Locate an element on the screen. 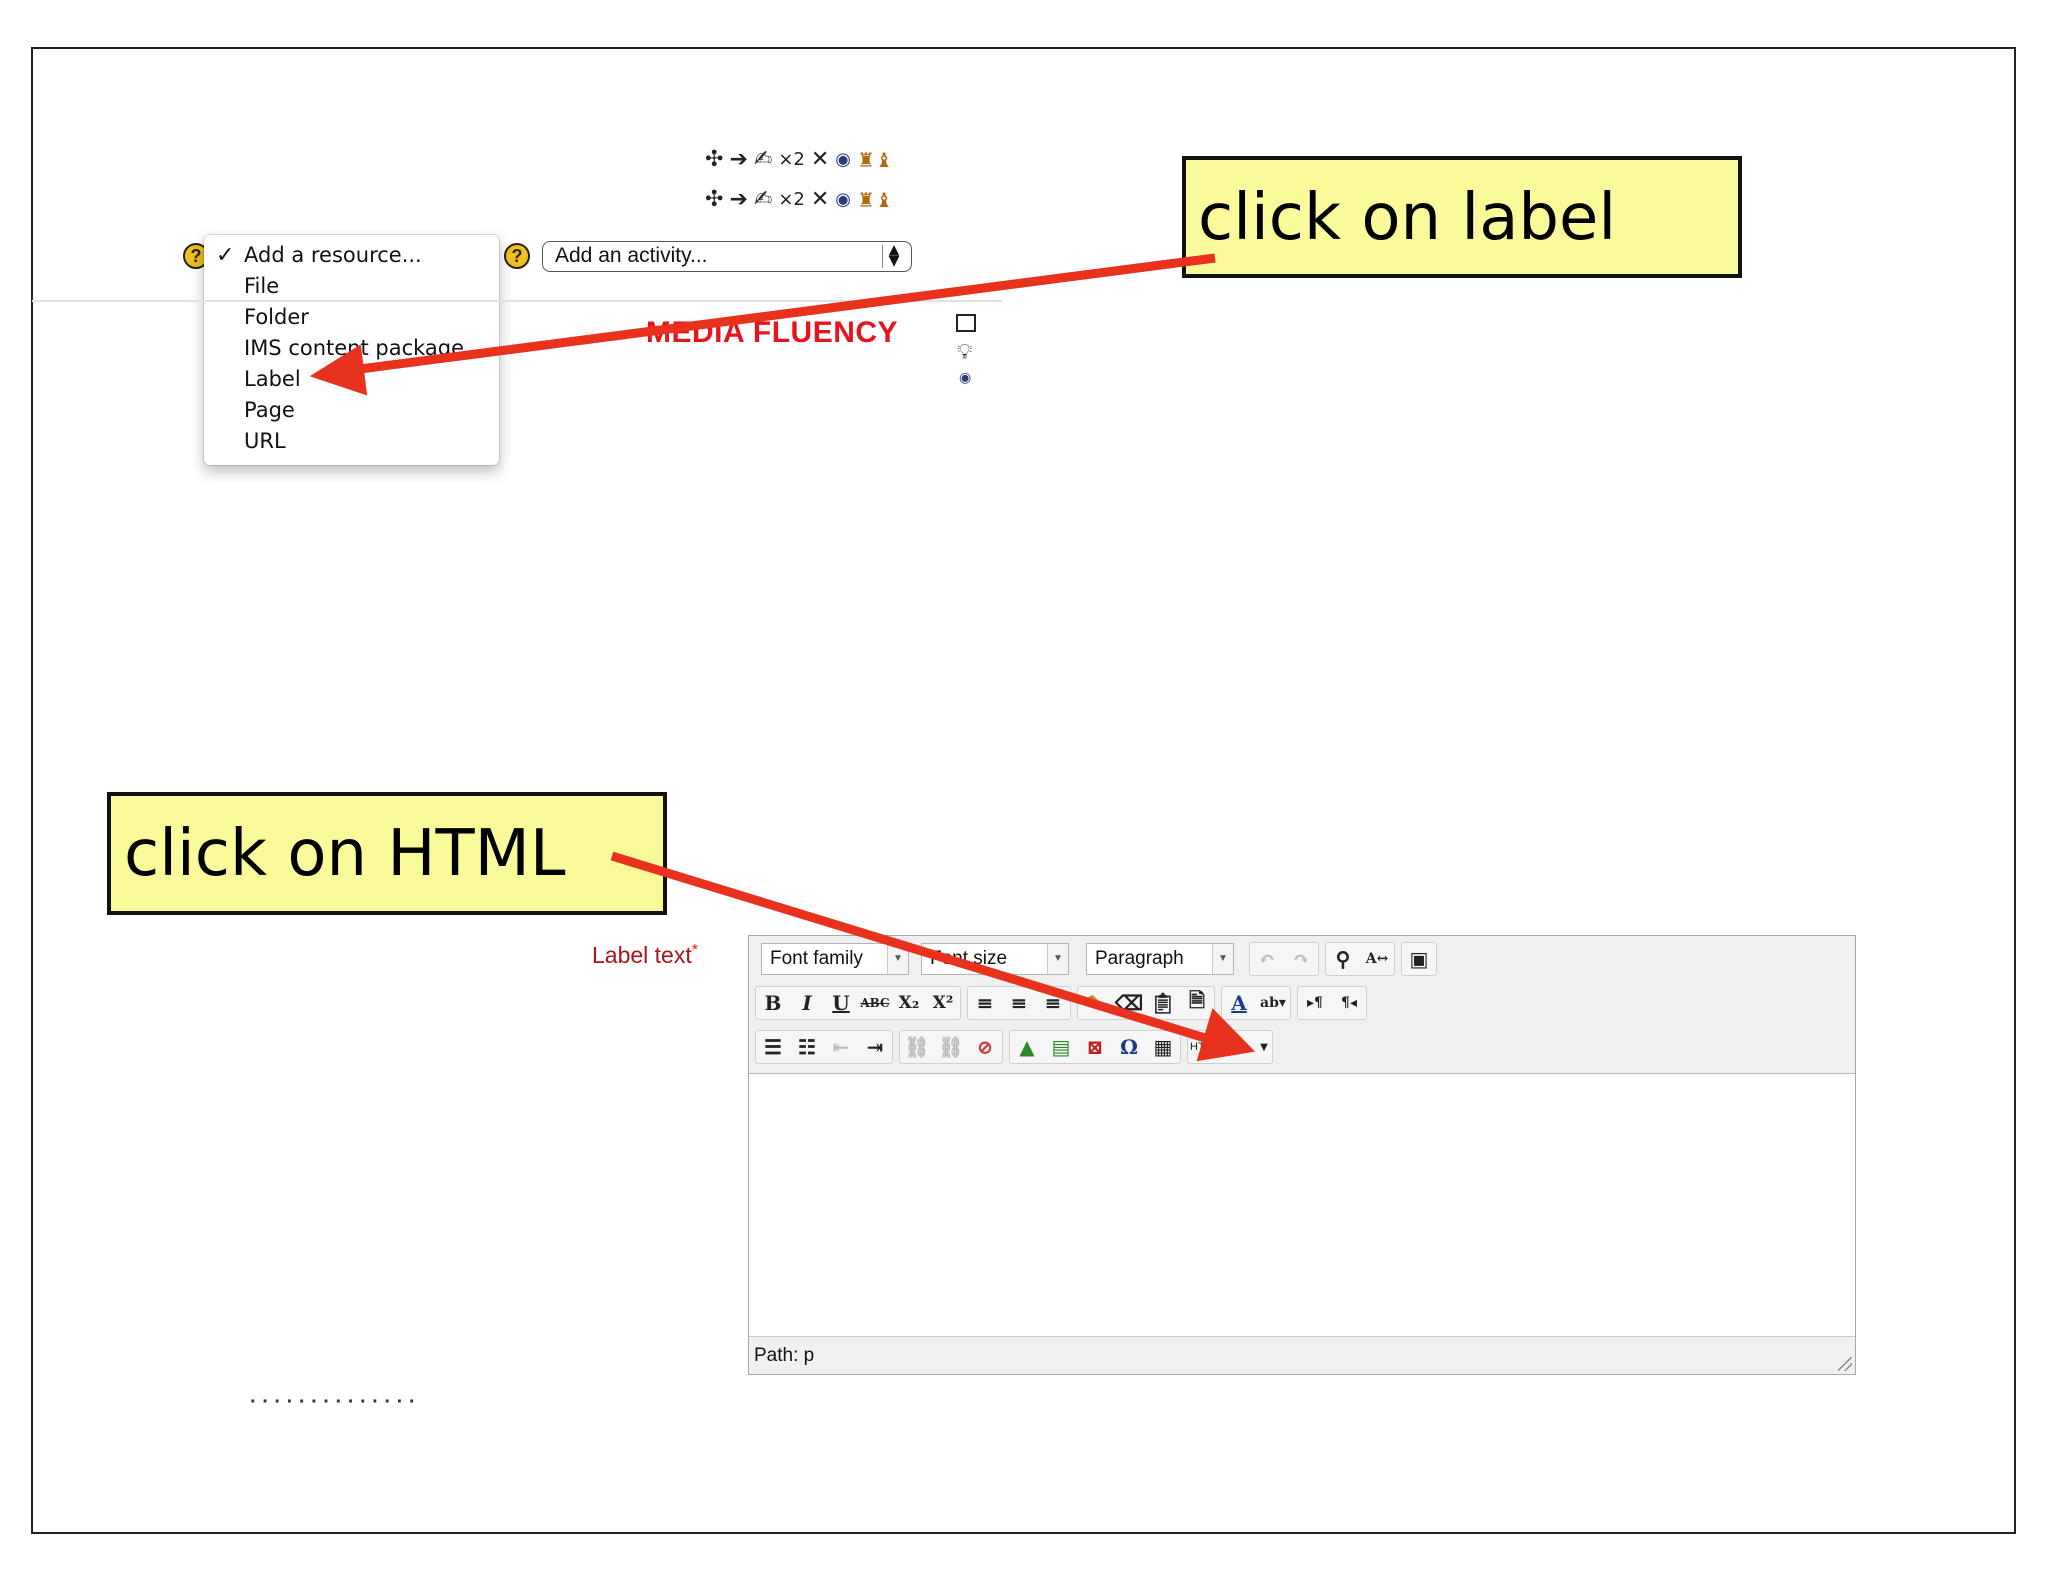  arrow-to-html-head-icon is located at coordinates (1226, 1035).